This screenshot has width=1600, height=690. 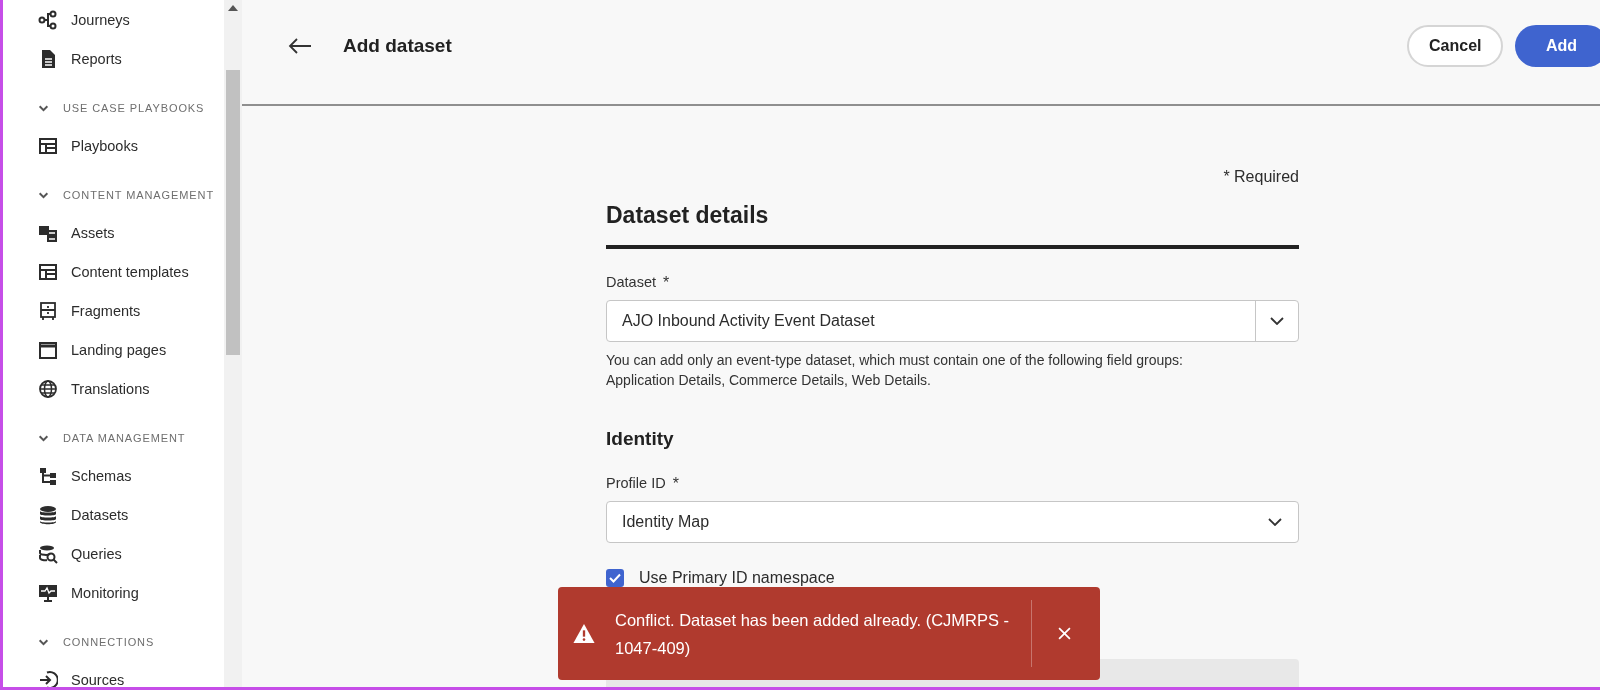 What do you see at coordinates (131, 553) in the screenshot?
I see `sidebar-item: Queries` at bounding box center [131, 553].